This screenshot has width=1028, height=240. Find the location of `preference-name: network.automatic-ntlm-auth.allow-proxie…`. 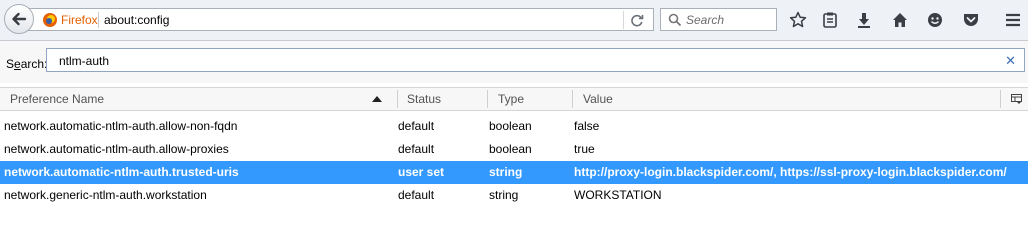

preference-name: network.automatic-ntlm-auth.allow-proxie… is located at coordinates (116, 149).